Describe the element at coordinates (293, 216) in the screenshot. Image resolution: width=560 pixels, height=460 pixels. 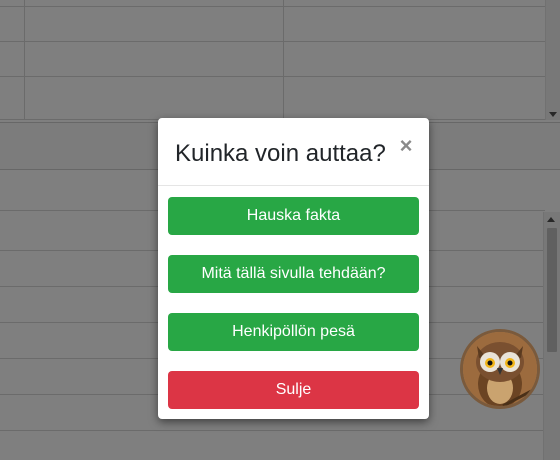
I see `fun-fact-button: Hauska fakta` at that location.